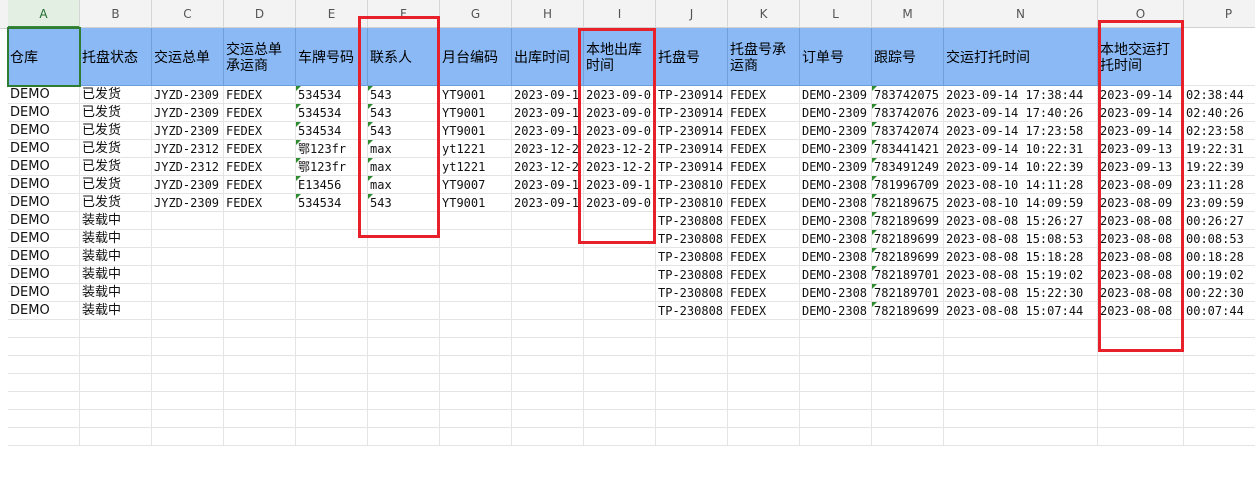 The width and height of the screenshot is (1255, 480). Describe the element at coordinates (260, 185) in the screenshot. I see `cell-d7: FEDEX` at that location.